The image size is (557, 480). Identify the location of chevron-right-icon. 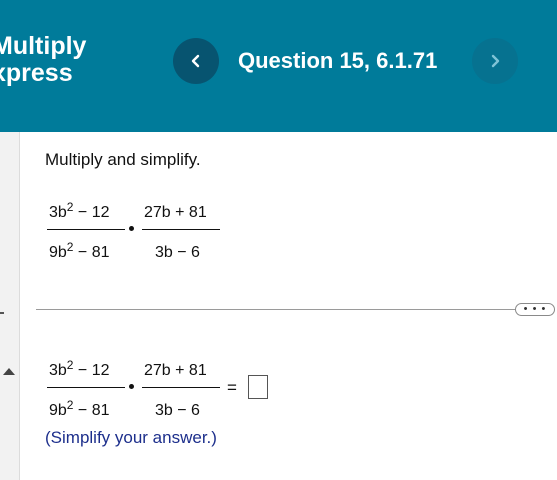
(495, 61).